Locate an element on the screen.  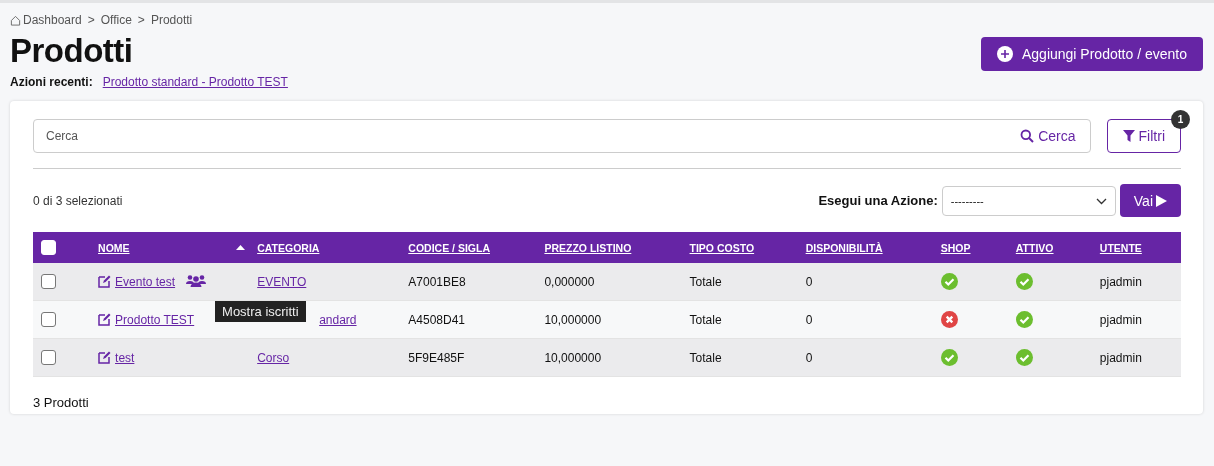
select-all-checkbox is located at coordinates (48, 247).